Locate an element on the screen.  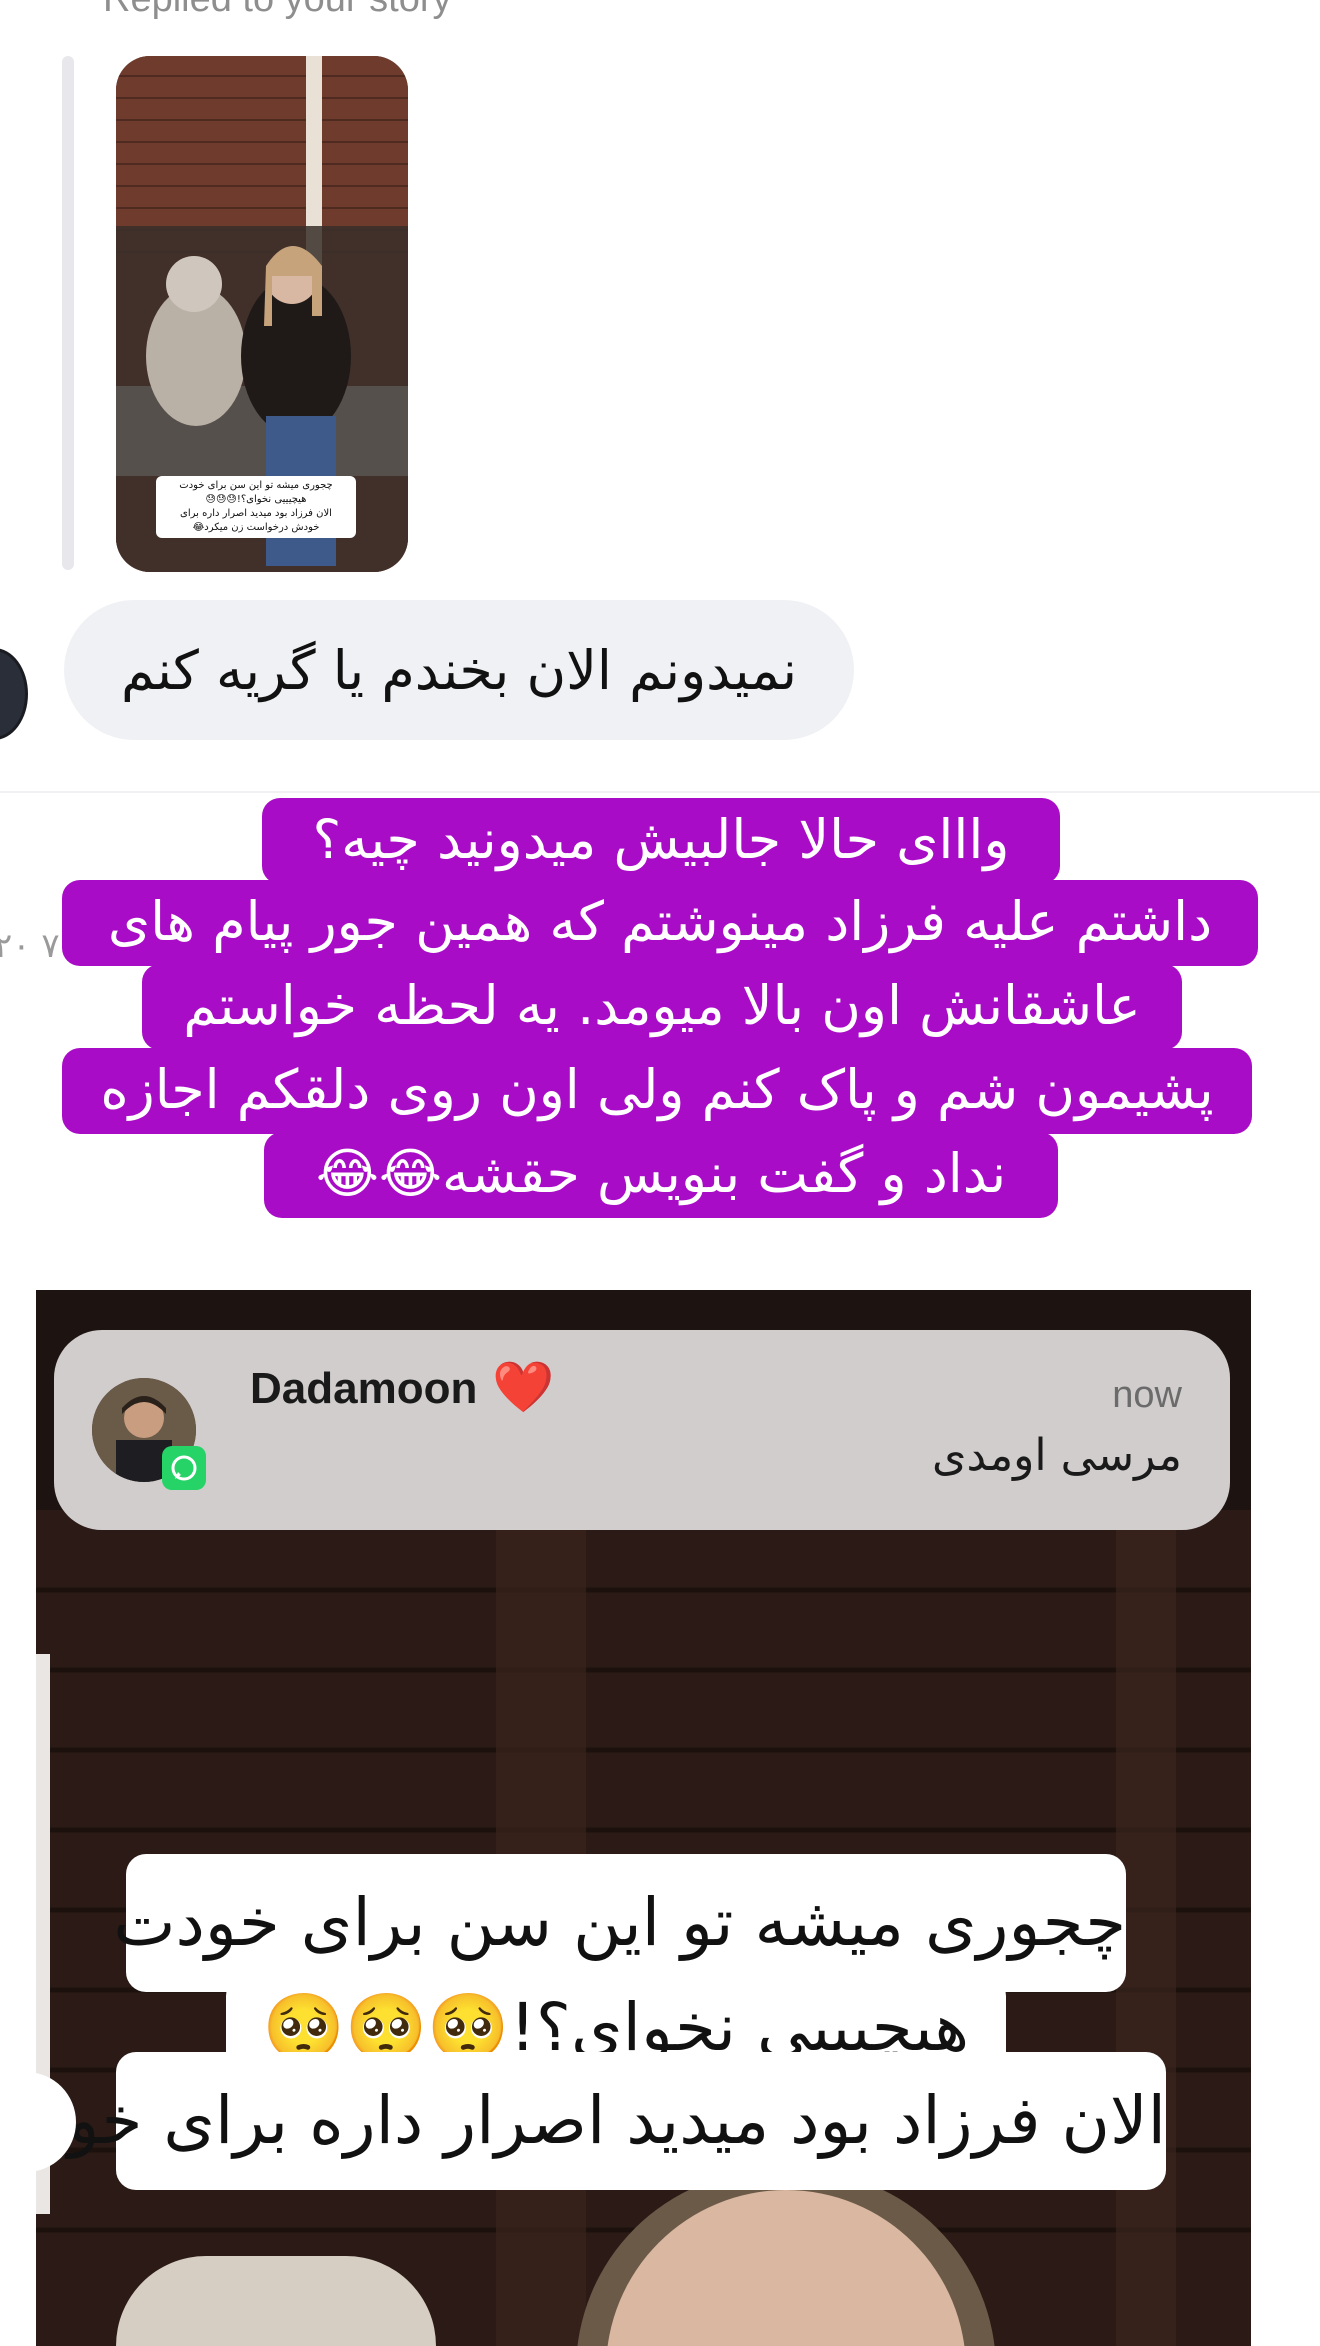
notification-message: مرسی اومدی is located at coordinates (1057, 1455).